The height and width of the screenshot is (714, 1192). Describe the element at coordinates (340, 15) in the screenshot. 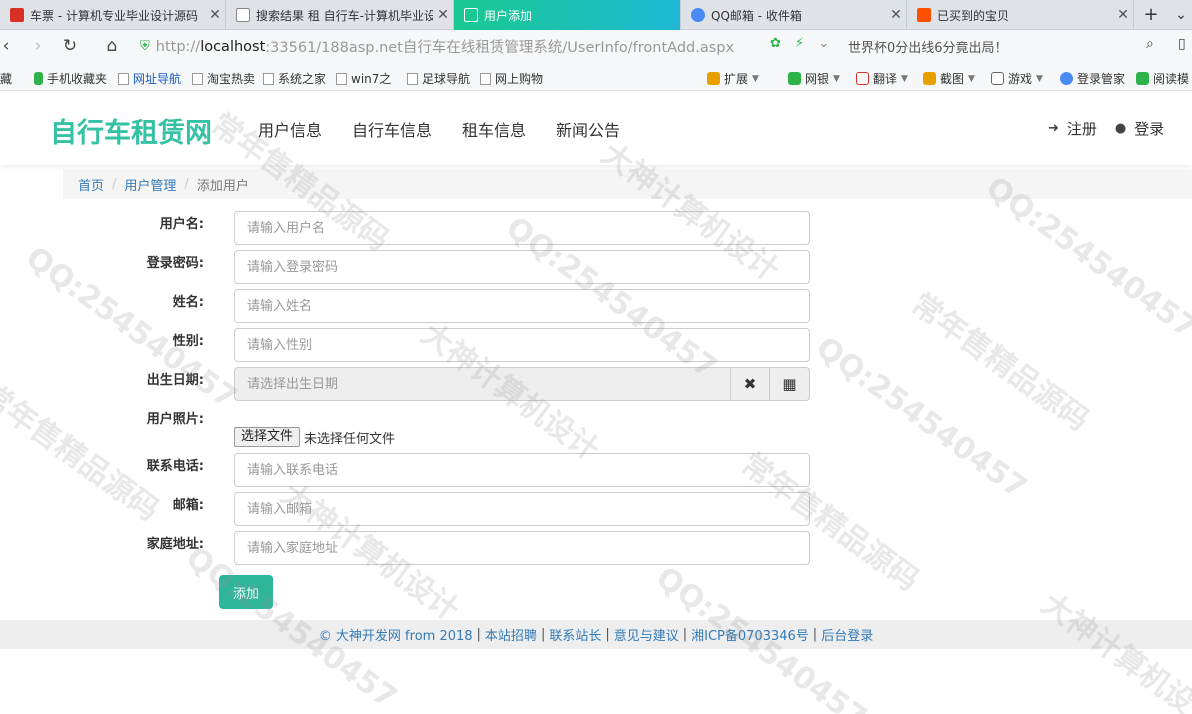

I see `browser-tab-2: 搜索结果 租 自行车-计算机毕业设计 ✕` at that location.